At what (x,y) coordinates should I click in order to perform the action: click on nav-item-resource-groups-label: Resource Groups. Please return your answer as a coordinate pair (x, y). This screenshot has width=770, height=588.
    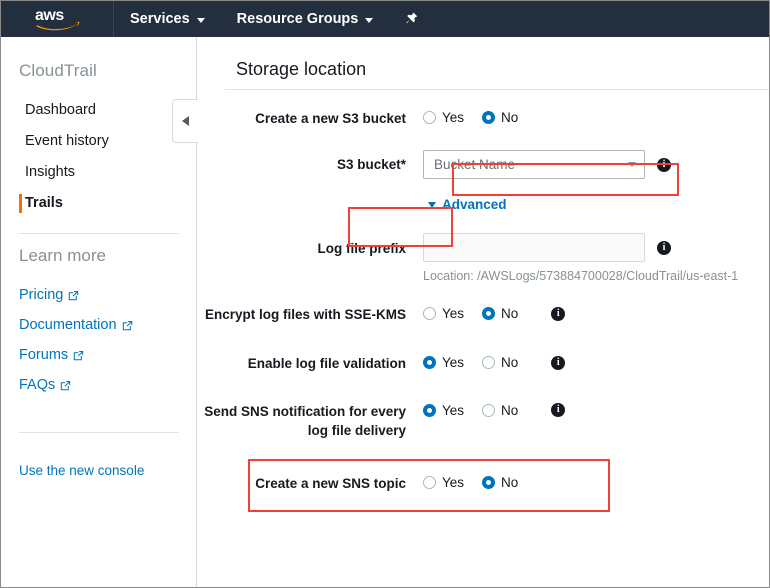
    Looking at the image, I should click on (297, 19).